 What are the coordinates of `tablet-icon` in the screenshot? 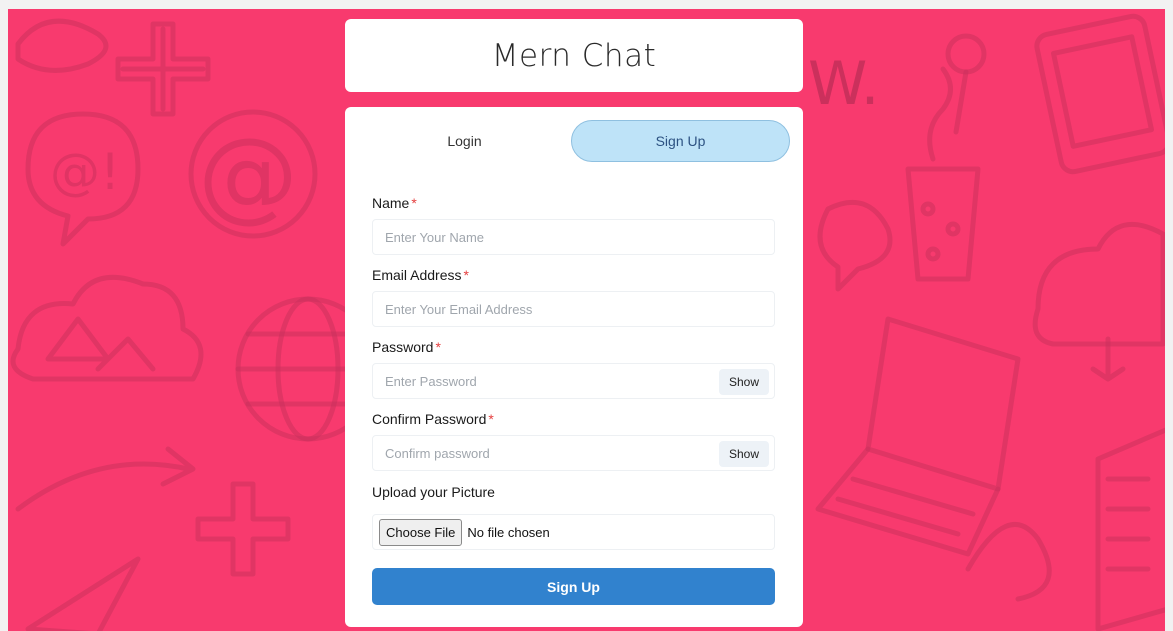 It's located at (1099, 94).